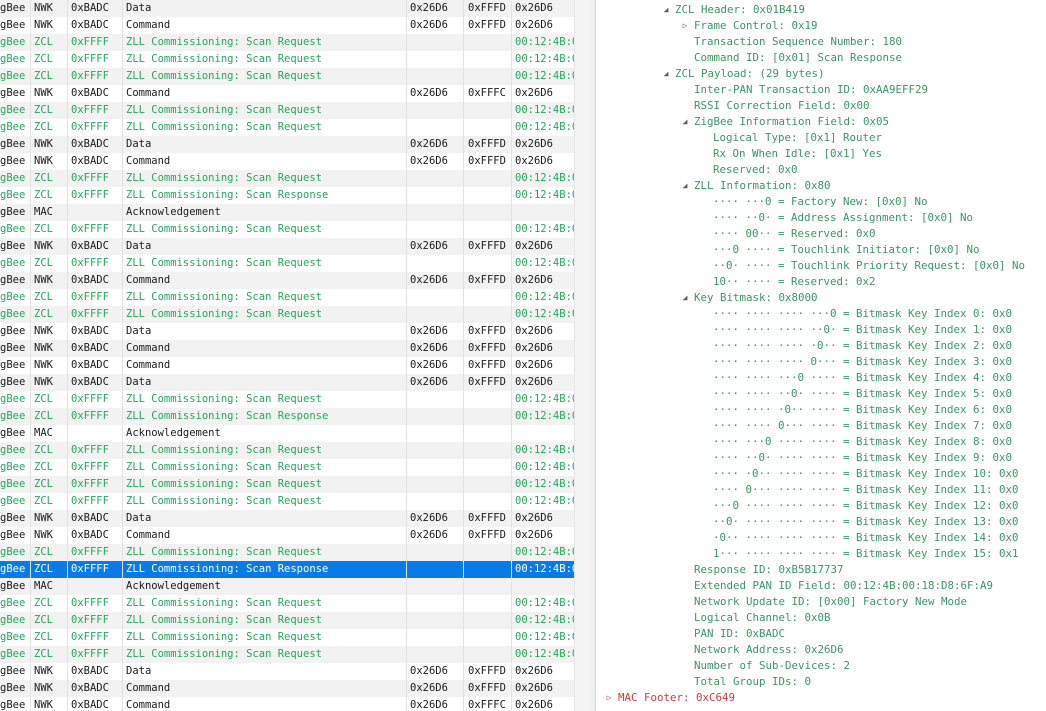 This screenshot has height=711, width=1046. What do you see at coordinates (429, 93) in the screenshot?
I see `address-a-cell: 0x26D6` at bounding box center [429, 93].